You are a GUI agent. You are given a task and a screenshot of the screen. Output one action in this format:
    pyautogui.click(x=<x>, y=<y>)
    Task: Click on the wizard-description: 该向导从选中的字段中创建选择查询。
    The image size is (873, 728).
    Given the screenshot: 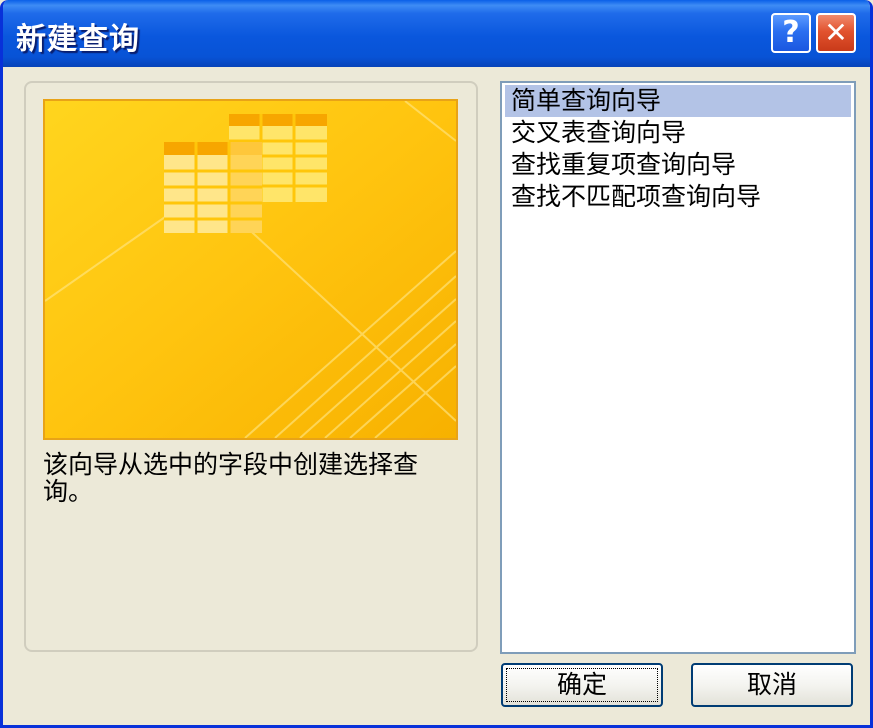 What is the action you would take?
    pyautogui.click(x=231, y=478)
    